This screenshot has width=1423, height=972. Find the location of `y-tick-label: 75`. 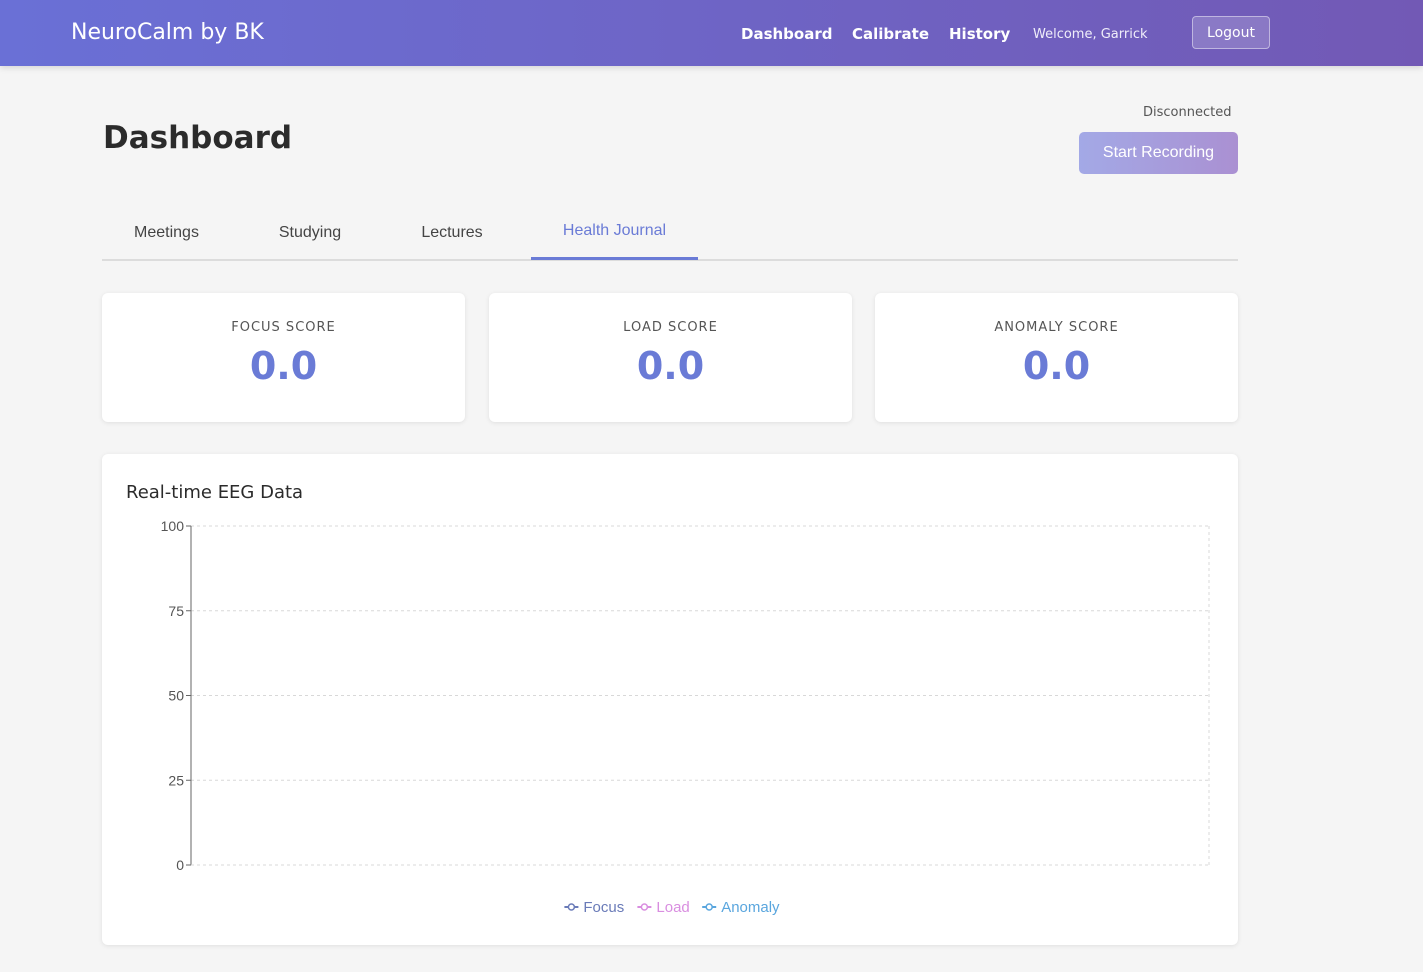

y-tick-label: 75 is located at coordinates (176, 611).